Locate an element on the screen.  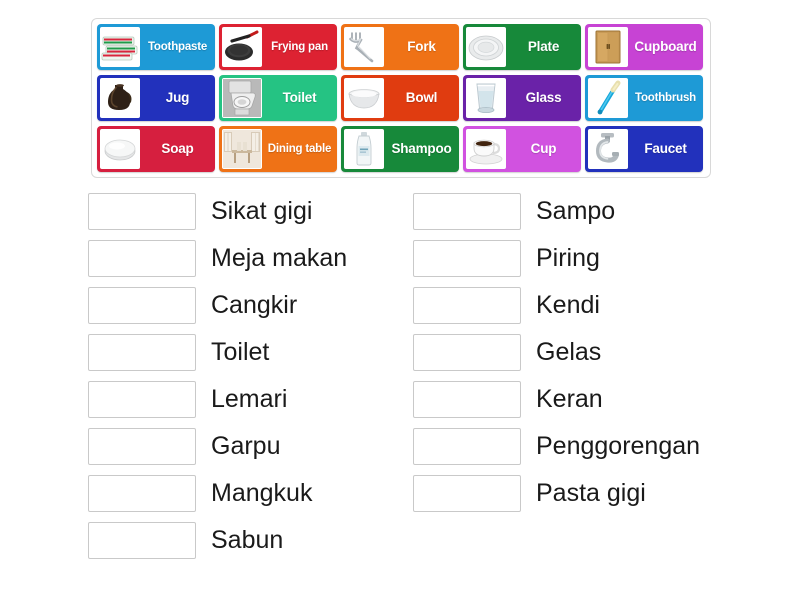
answer-row: Garpu is located at coordinates (250, 446).